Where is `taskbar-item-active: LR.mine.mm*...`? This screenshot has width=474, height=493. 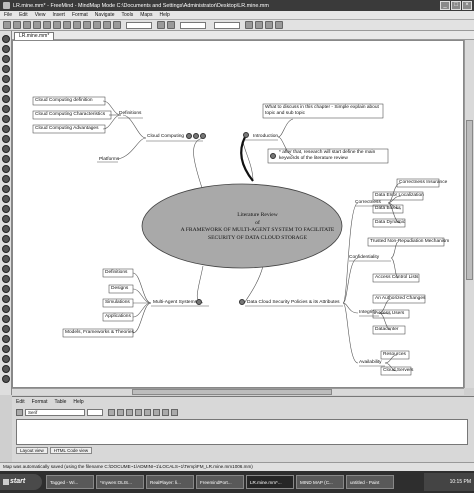
taskbar-item-active: LR.mine.mm*... is located at coordinates (270, 482).